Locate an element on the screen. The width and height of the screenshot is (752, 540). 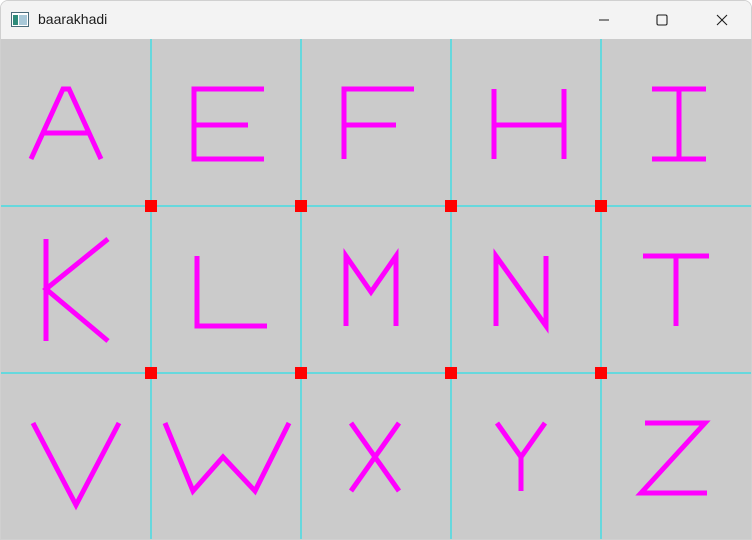
title-bar: baarakhadi is located at coordinates (376, 20).